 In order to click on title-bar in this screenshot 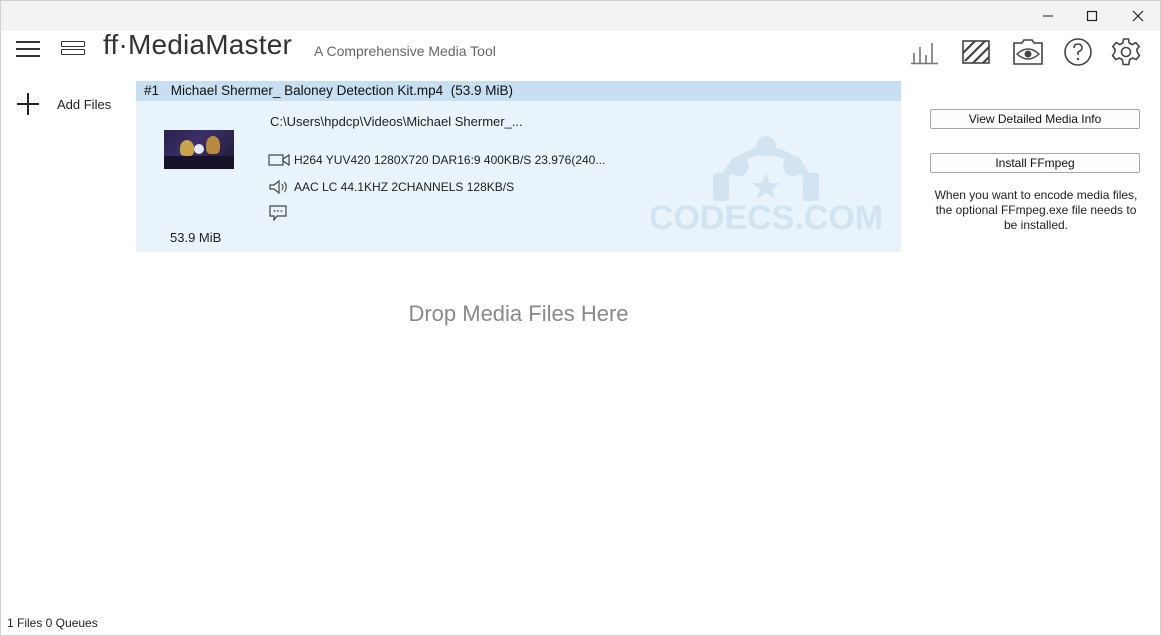, I will do `click(580, 16)`.